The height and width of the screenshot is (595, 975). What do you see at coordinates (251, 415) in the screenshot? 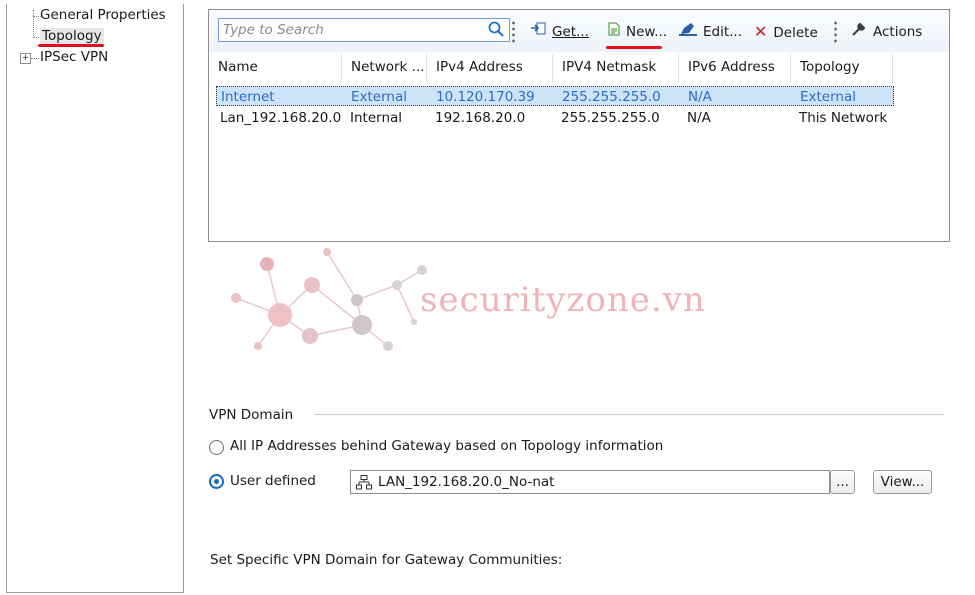
I see `vpn-domain-group-title: VPN Domain` at bounding box center [251, 415].